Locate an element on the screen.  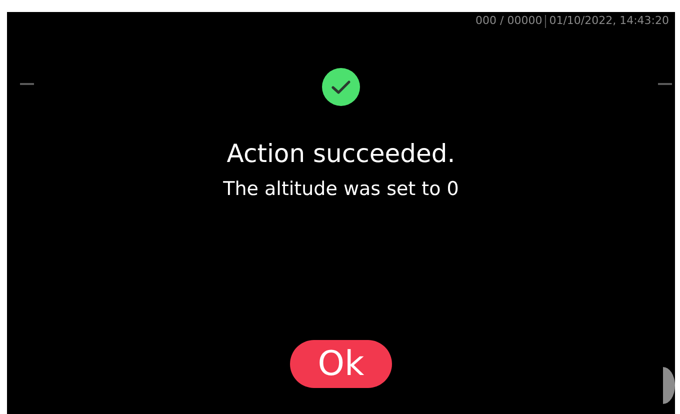
dialog-message: The altitude was set to 0 is located at coordinates (341, 189).